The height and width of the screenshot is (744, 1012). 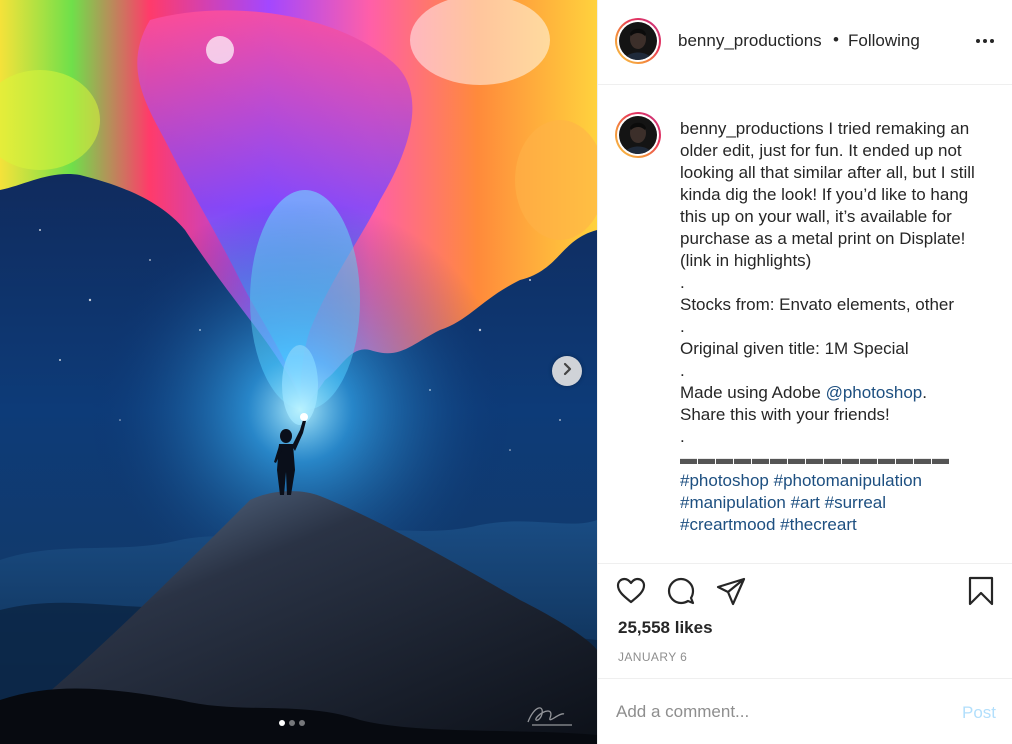 I want to click on comment-bar: Post, so click(x=805, y=711).